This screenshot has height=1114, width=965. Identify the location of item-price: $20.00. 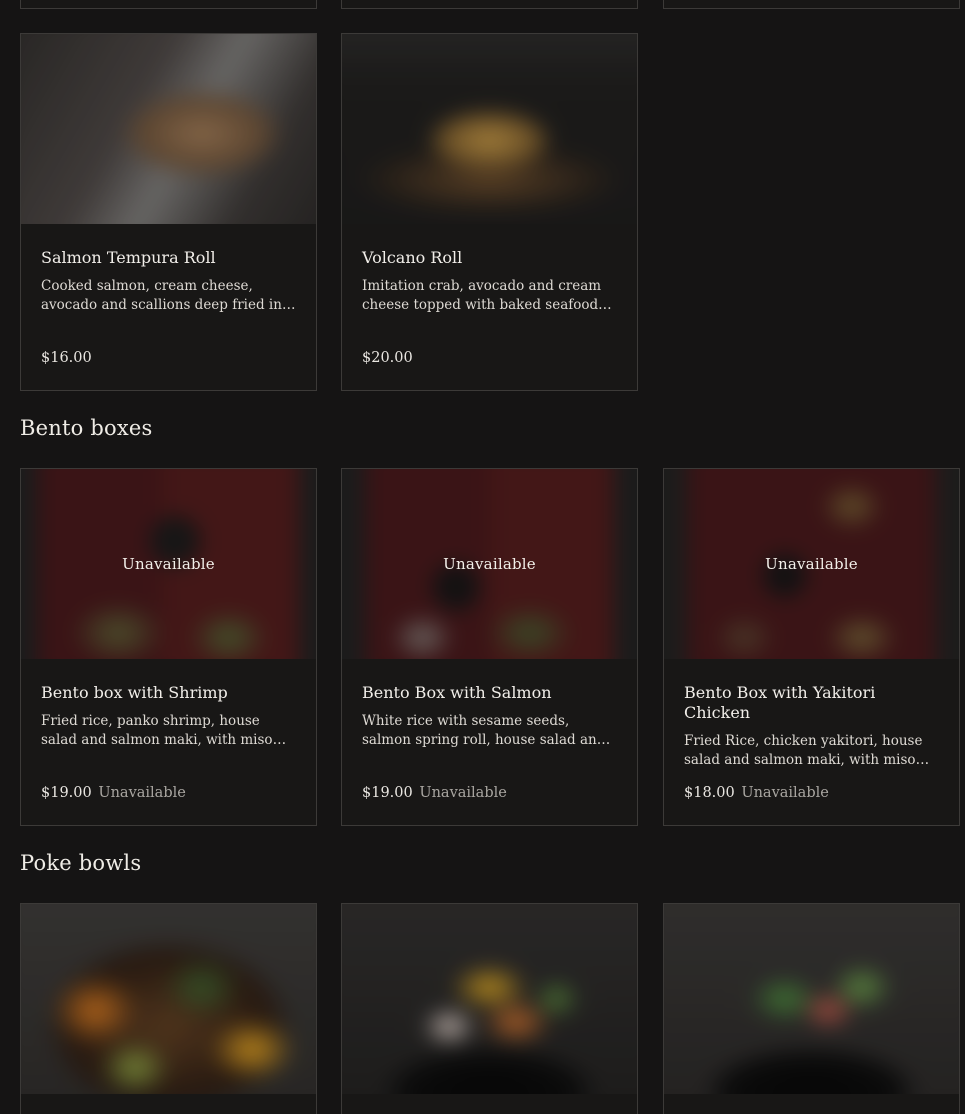
(387, 358).